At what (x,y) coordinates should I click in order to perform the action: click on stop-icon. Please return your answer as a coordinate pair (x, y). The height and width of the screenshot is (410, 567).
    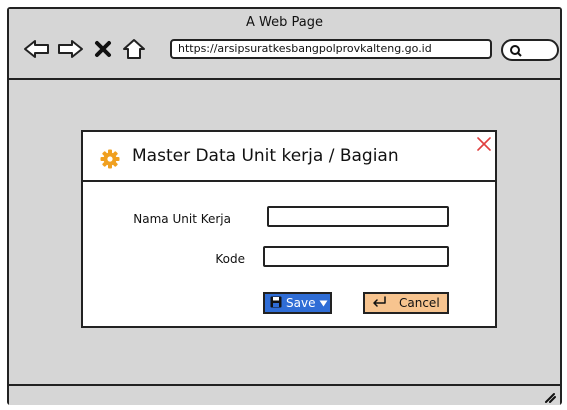
    Looking at the image, I should click on (103, 51).